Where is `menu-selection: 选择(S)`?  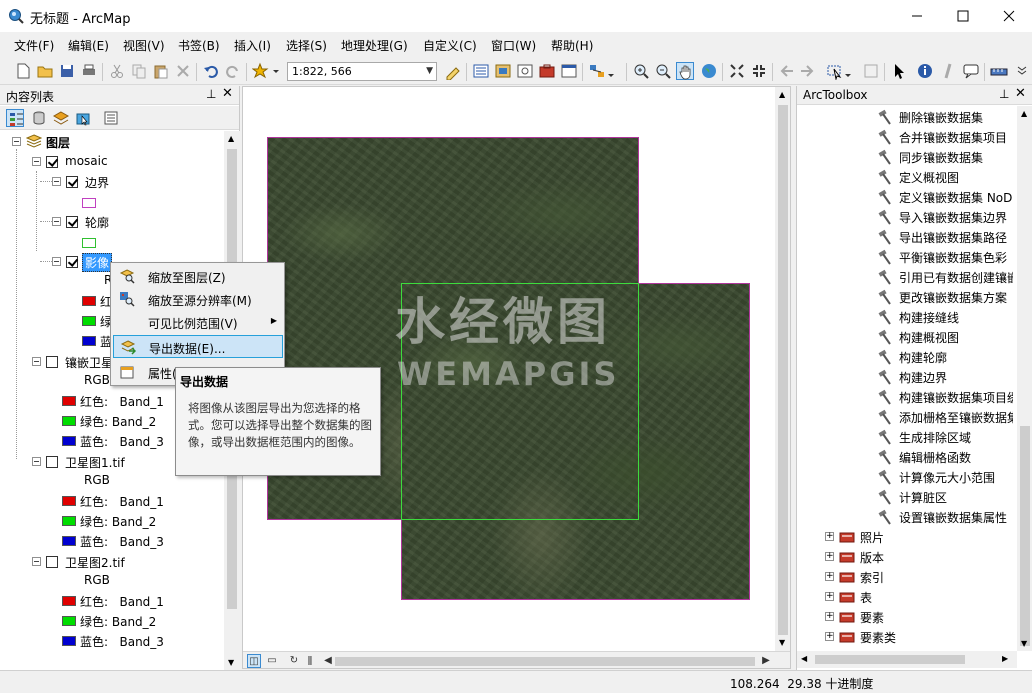
menu-selection: 选择(S) is located at coordinates (306, 45).